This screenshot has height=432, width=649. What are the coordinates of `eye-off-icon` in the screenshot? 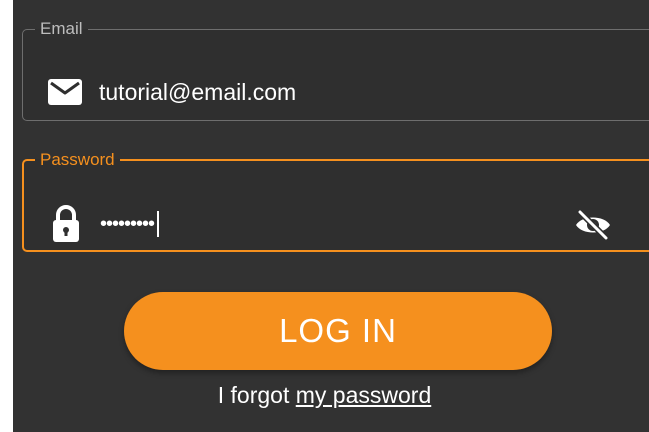 It's located at (593, 225).